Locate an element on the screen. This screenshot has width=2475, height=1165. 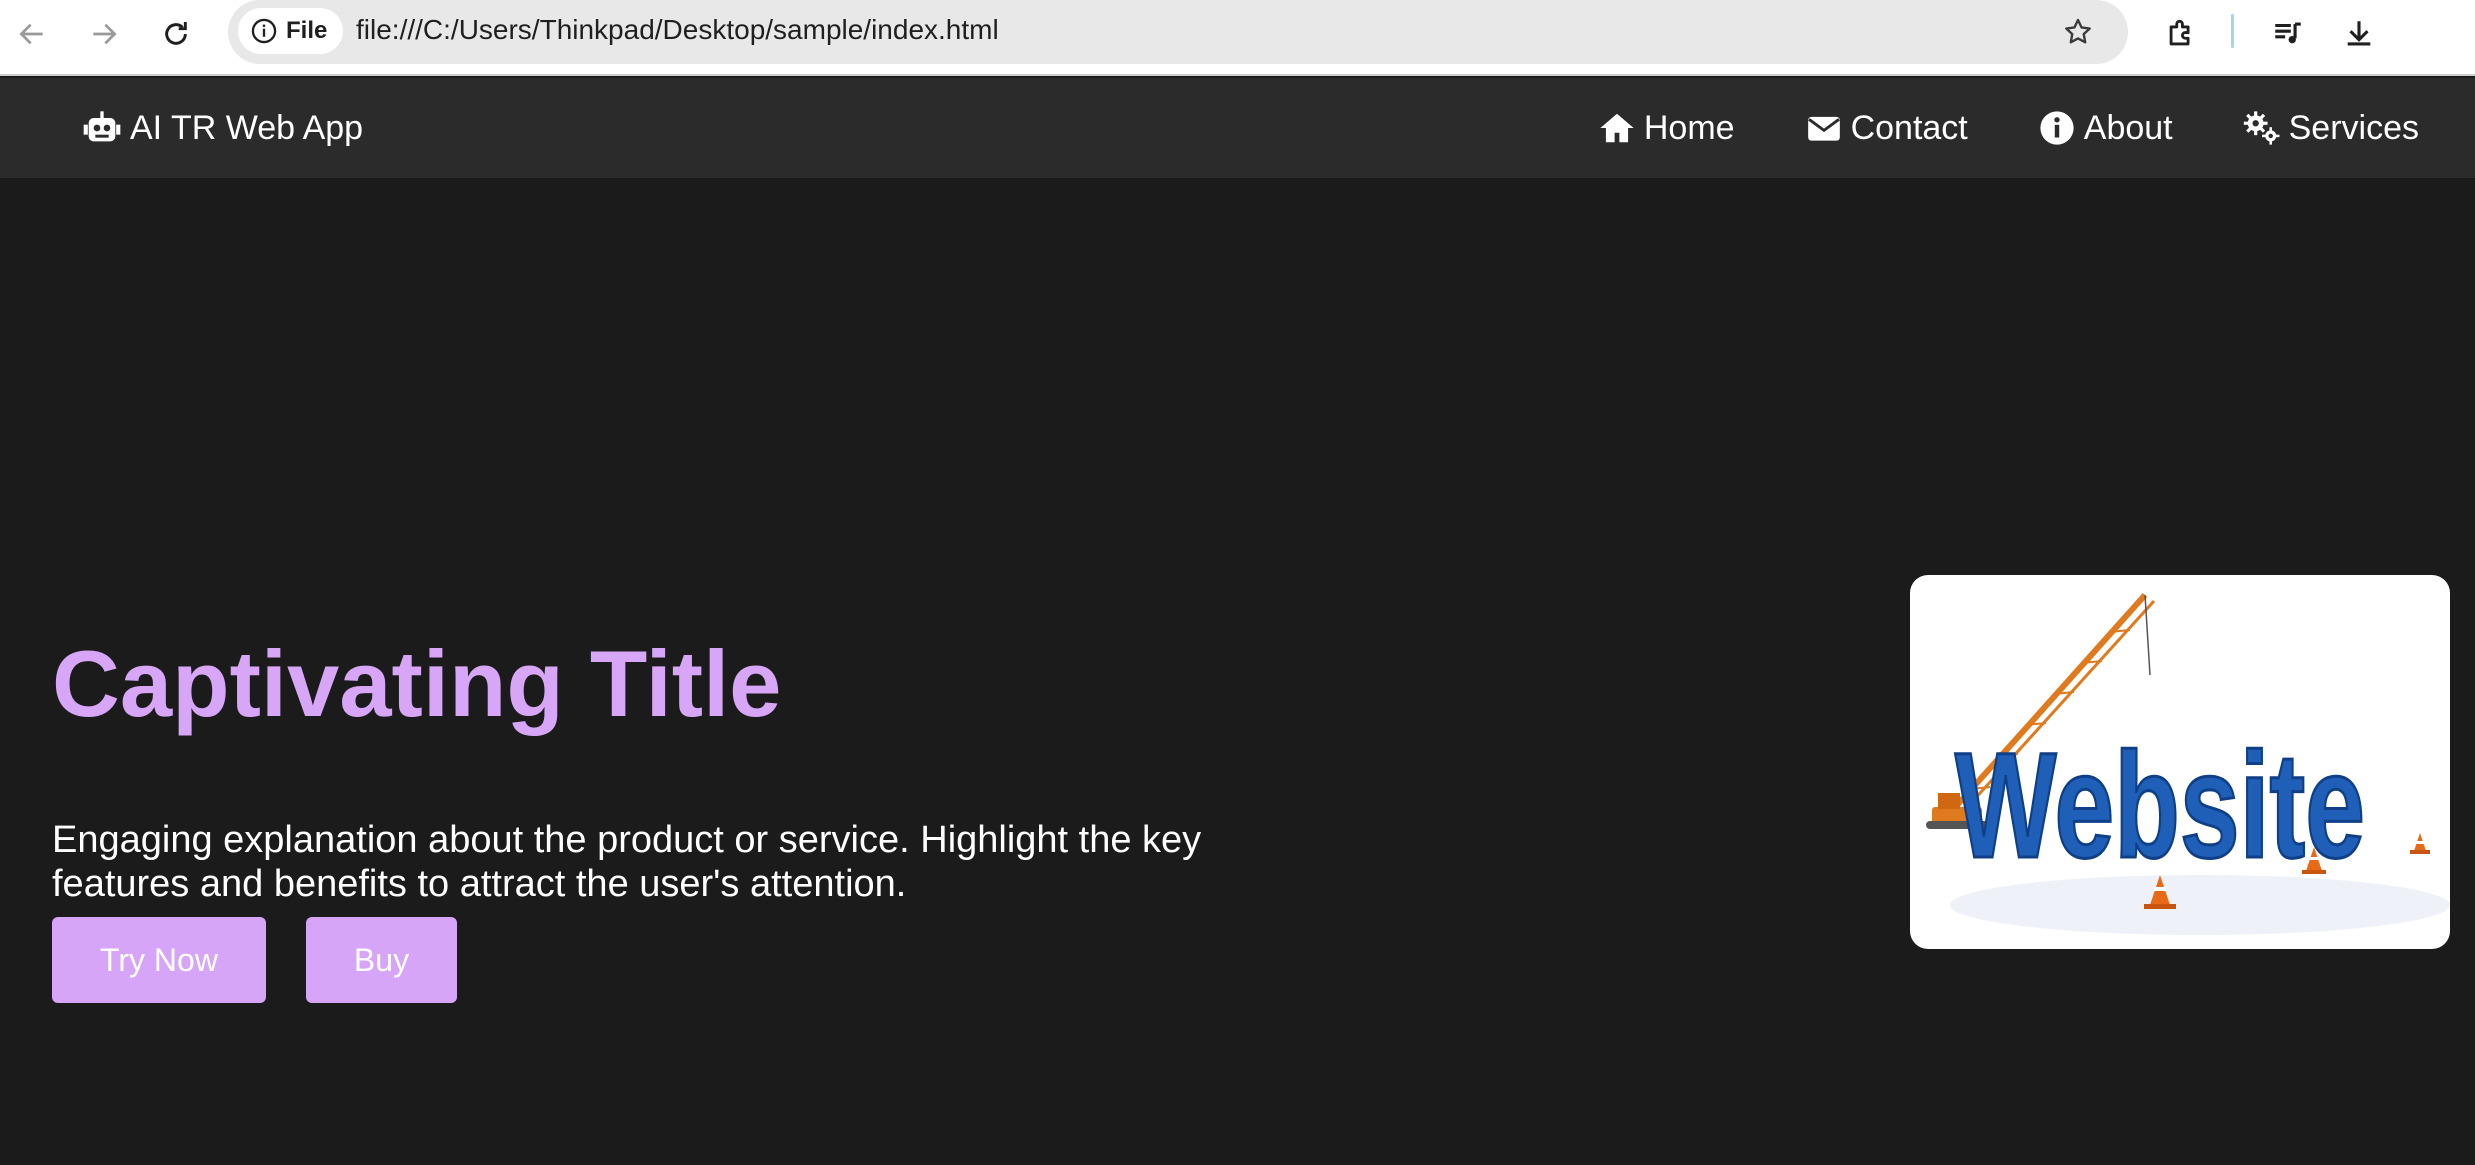
hero-image: Website is located at coordinates (2180, 762).